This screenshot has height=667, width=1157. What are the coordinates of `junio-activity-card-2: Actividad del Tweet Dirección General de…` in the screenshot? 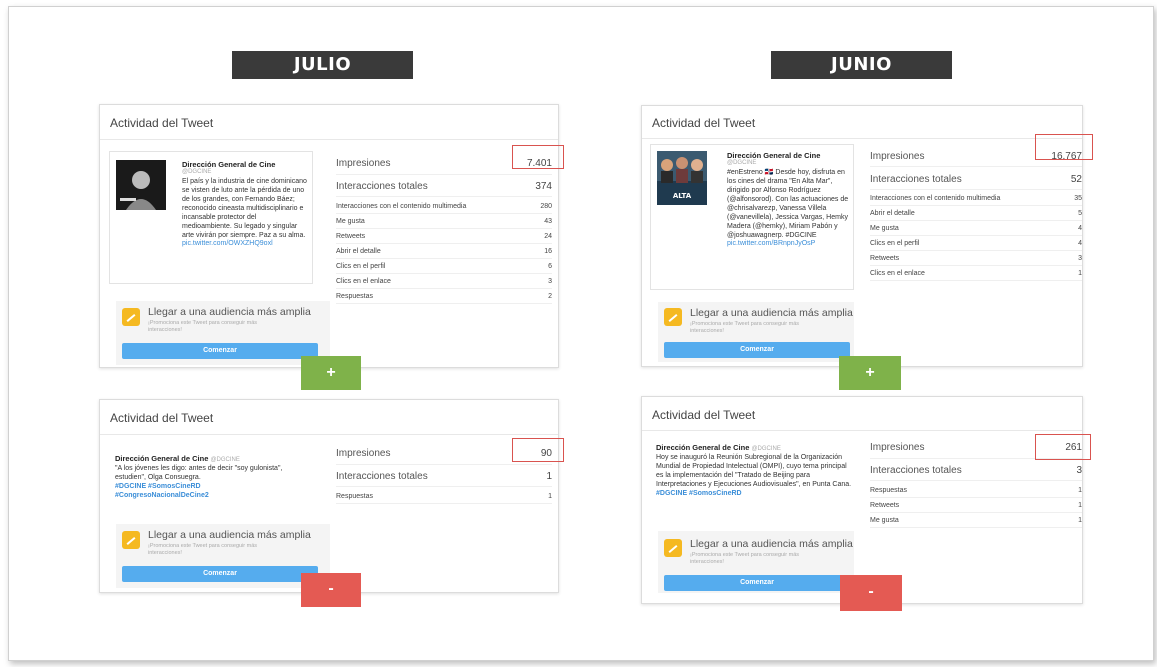 It's located at (866, 503).